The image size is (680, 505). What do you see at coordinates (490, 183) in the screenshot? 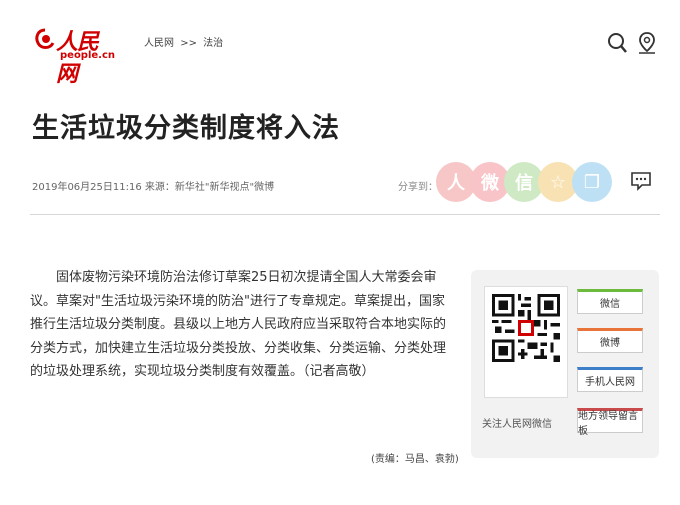
I see `share-weibo-icon-glyph: 微` at bounding box center [490, 183].